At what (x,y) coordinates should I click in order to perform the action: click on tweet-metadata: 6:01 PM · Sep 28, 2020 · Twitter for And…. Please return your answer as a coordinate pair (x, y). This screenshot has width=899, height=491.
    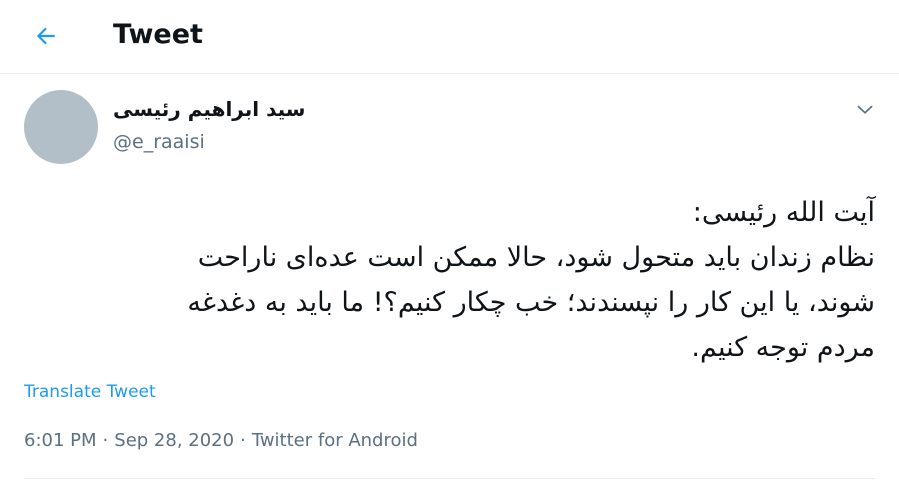
    Looking at the image, I should click on (221, 441).